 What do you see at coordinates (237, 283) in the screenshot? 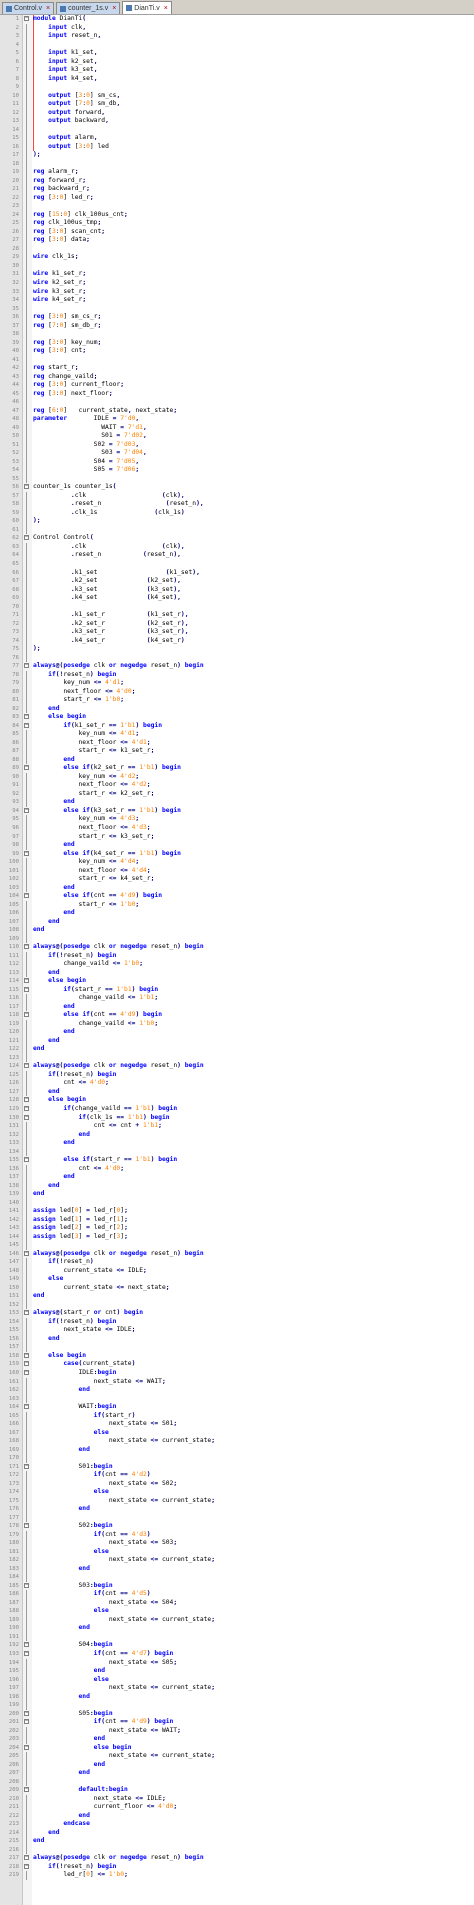
I see `code-line: 32 wire k2_set_r;` at bounding box center [237, 283].